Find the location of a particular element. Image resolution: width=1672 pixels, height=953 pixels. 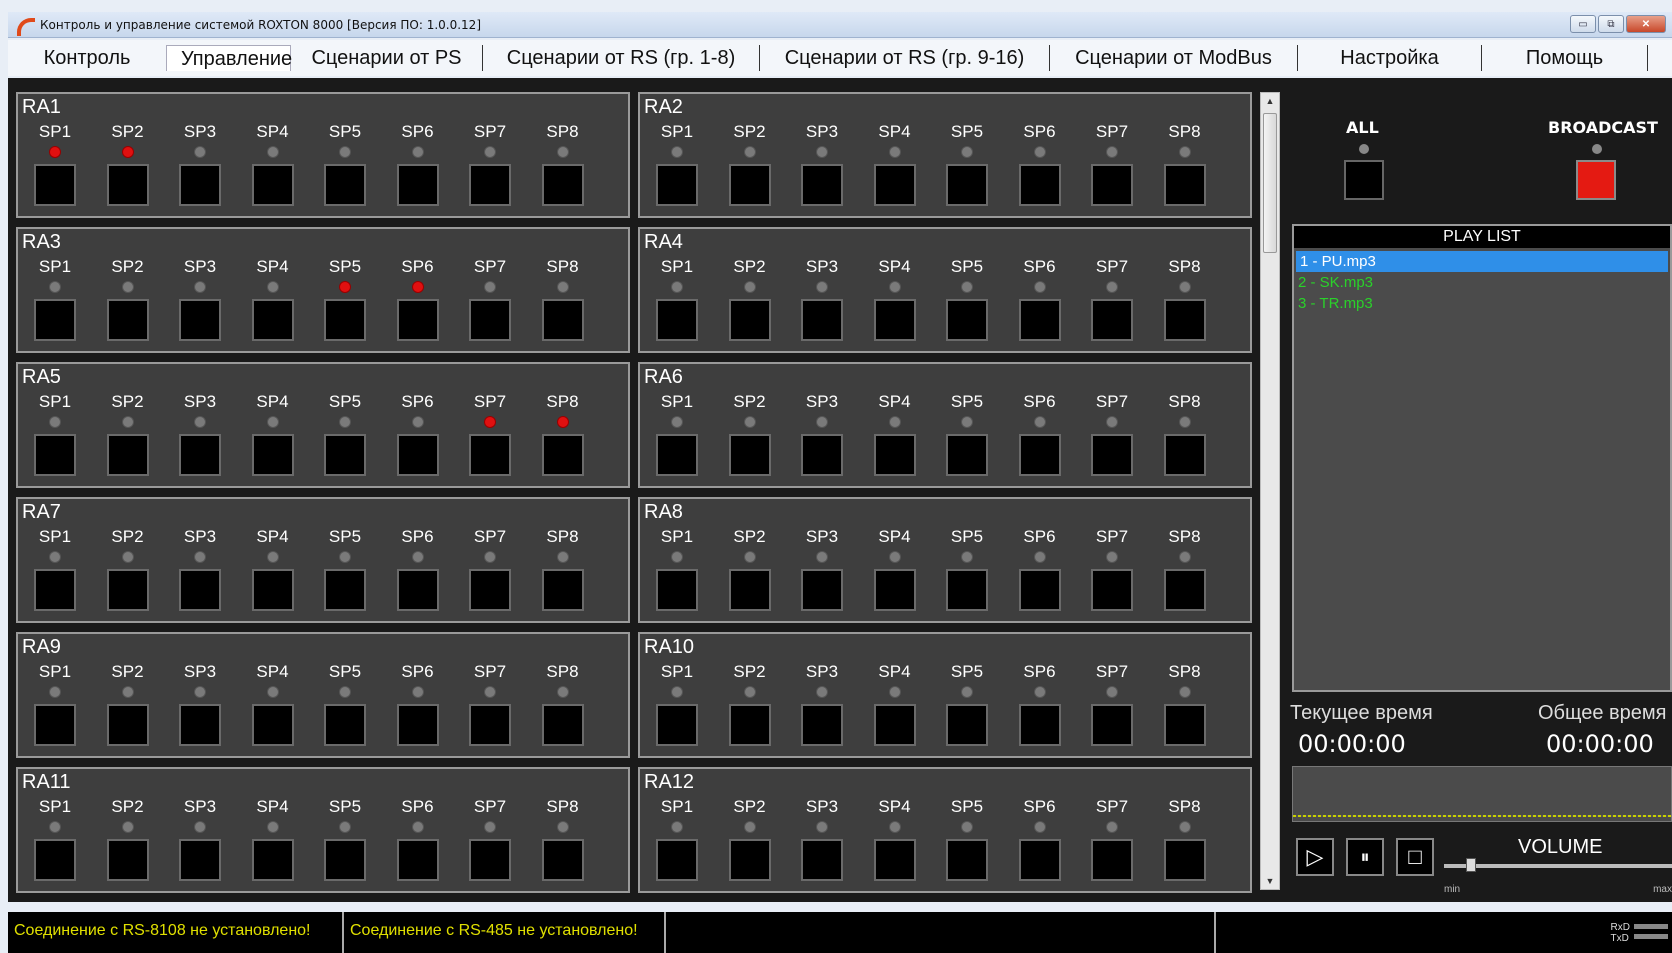

menu-scenarios-modbus: Сценарии от ModBus is located at coordinates (1174, 58).